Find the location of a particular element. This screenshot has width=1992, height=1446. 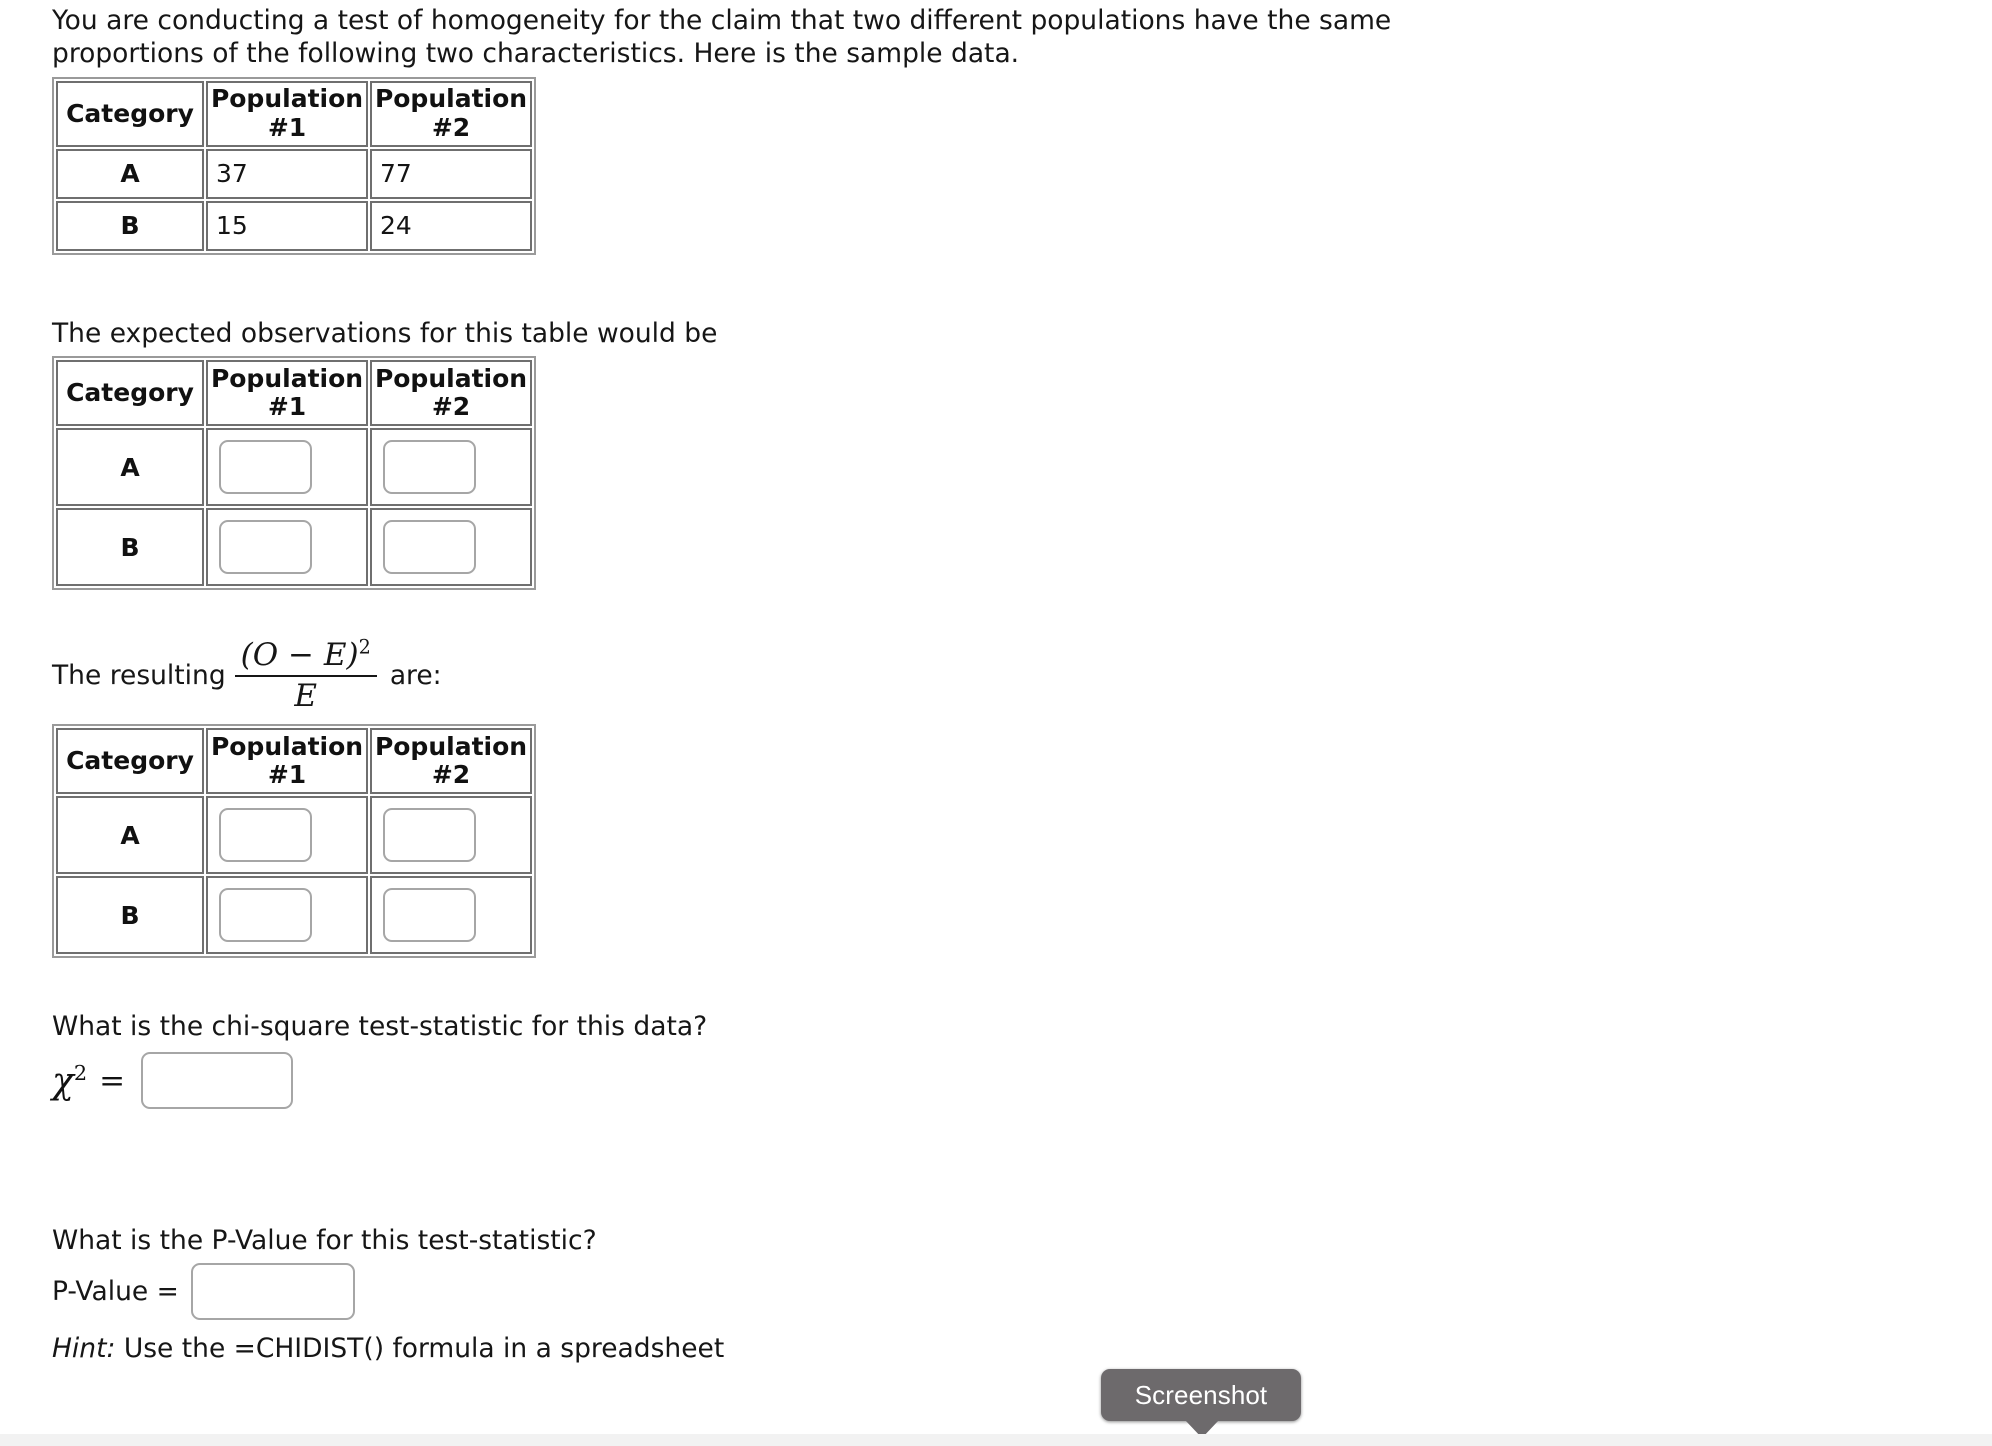

table-row: B 15 24 is located at coordinates (294, 225).